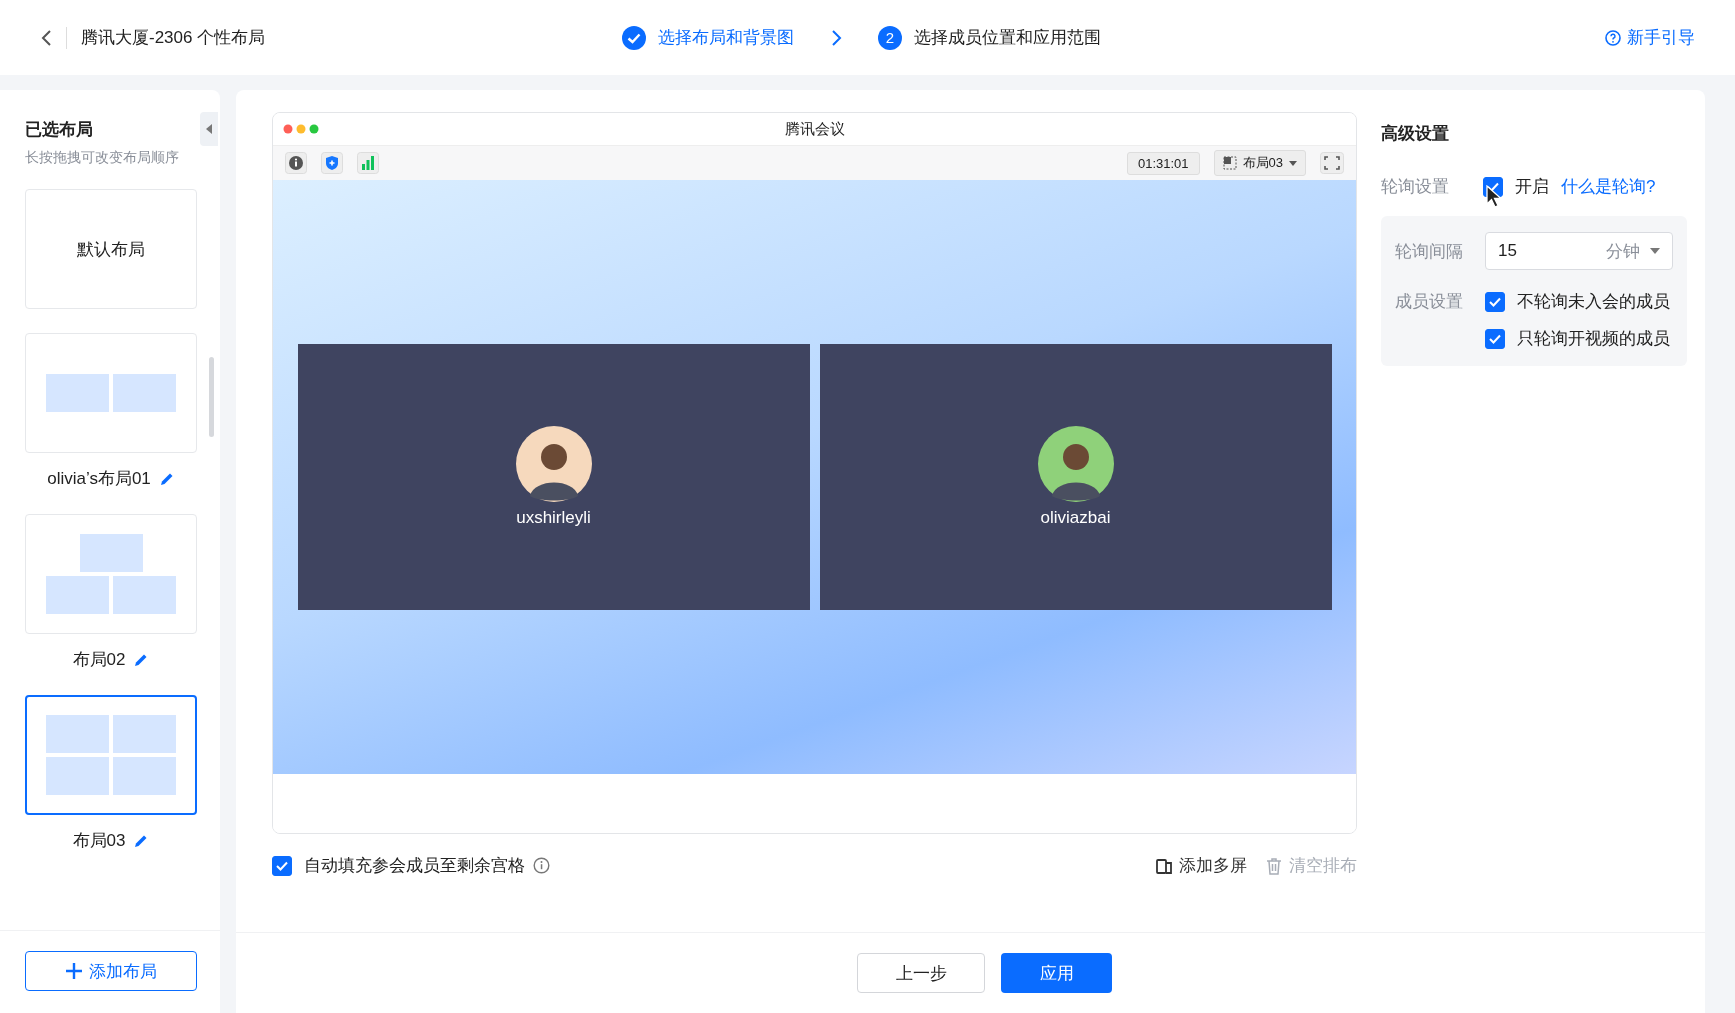 The width and height of the screenshot is (1735, 1013). What do you see at coordinates (1429, 302) in the screenshot?
I see `setting-label: 成员设置` at bounding box center [1429, 302].